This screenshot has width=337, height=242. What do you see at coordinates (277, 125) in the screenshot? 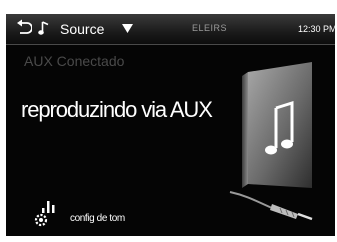
I see `album-art` at bounding box center [277, 125].